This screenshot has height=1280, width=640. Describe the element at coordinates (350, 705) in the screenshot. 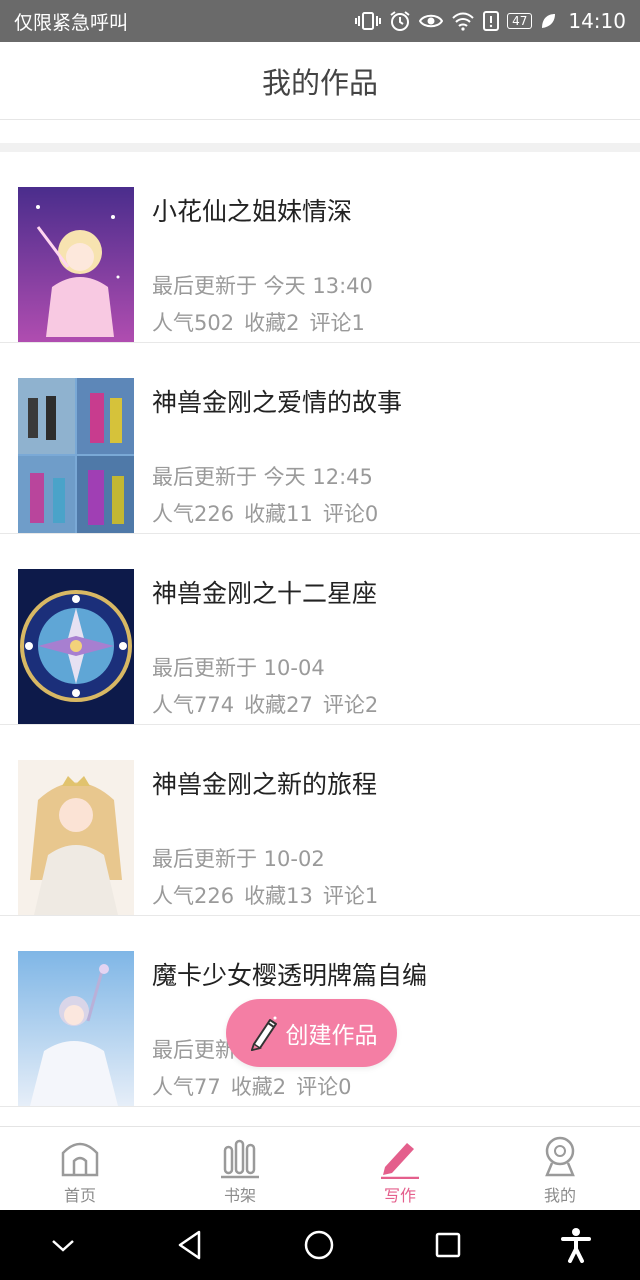

I see `work-comments: 评论2` at that location.